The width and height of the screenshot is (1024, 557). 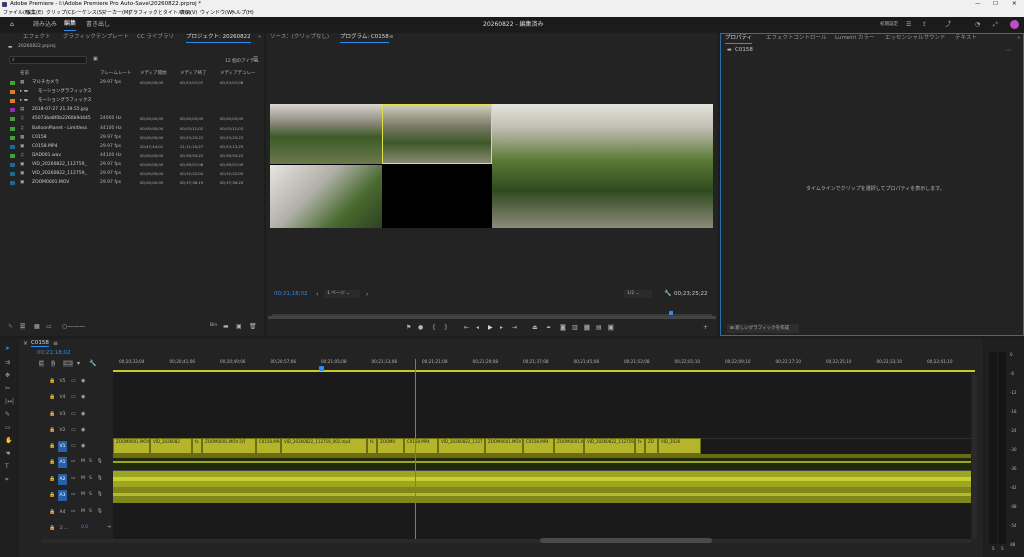 What do you see at coordinates (239, 326) in the screenshot?
I see `new-item-icon: ▣` at bounding box center [239, 326].